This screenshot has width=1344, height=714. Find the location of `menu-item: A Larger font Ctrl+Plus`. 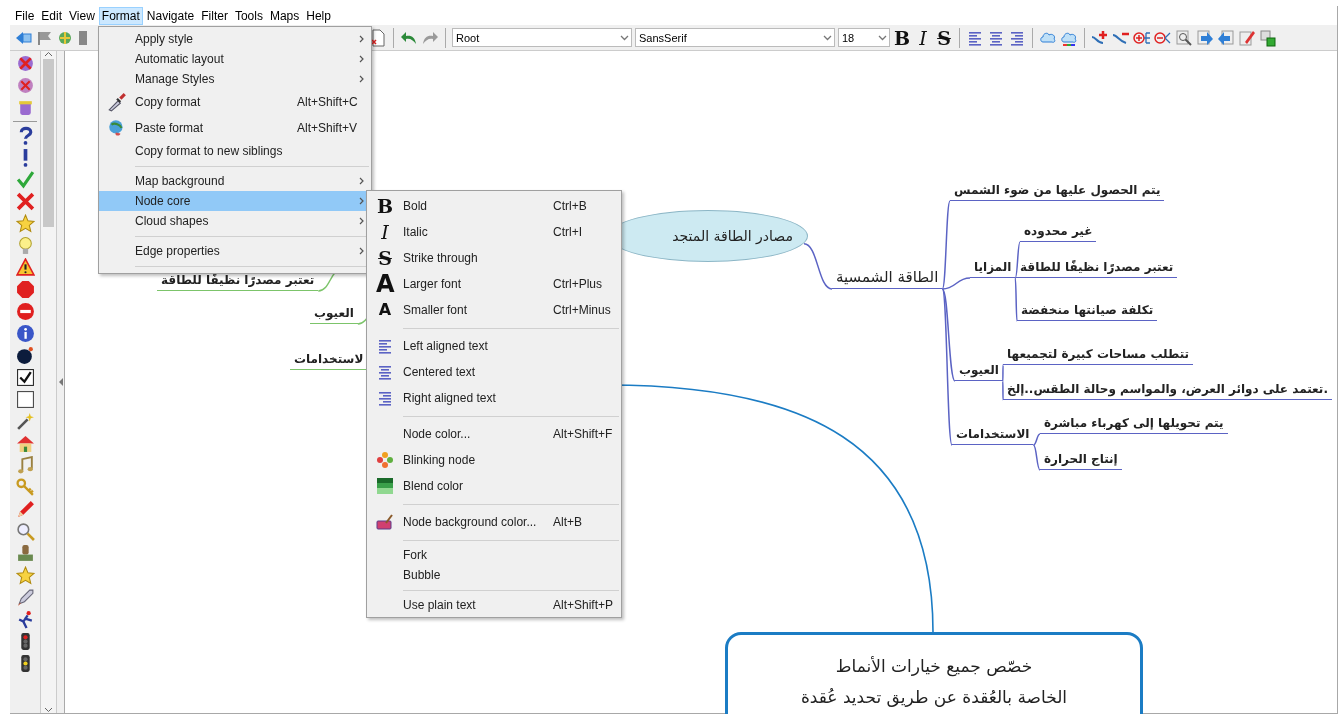

menu-item: A Larger font Ctrl+Plus is located at coordinates (494, 284).